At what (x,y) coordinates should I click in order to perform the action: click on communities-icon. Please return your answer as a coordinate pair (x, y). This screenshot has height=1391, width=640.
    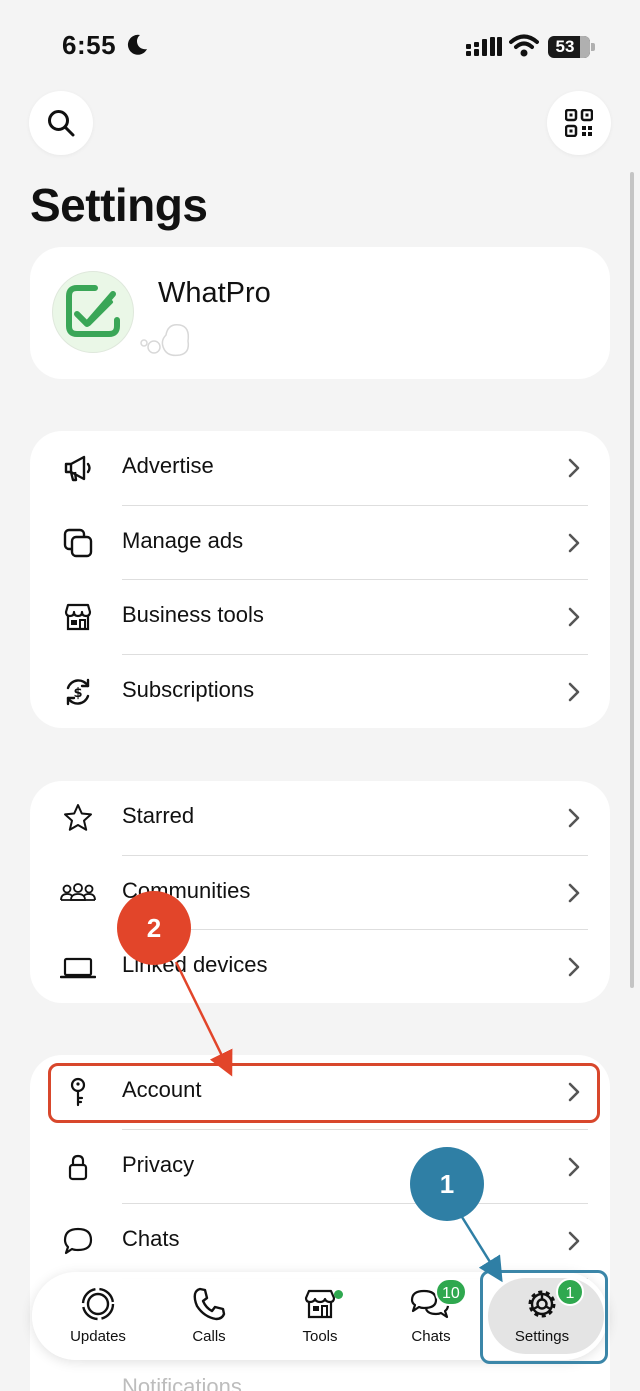
    Looking at the image, I should click on (78, 892).